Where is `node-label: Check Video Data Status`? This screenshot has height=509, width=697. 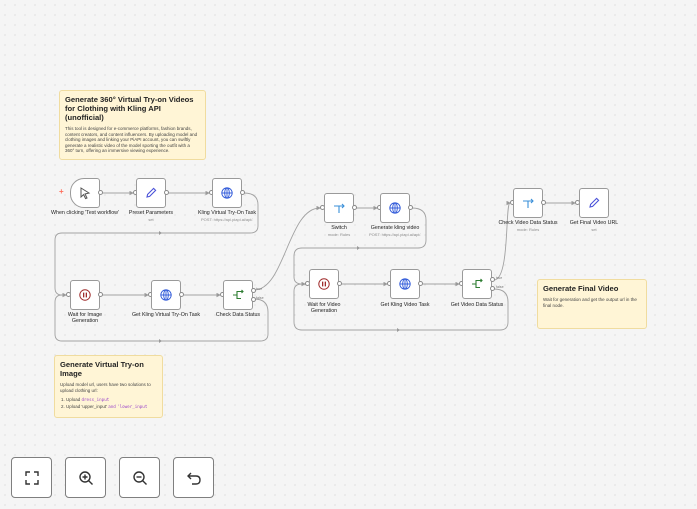
node-label: Check Video Data Status is located at coordinates (528, 223).